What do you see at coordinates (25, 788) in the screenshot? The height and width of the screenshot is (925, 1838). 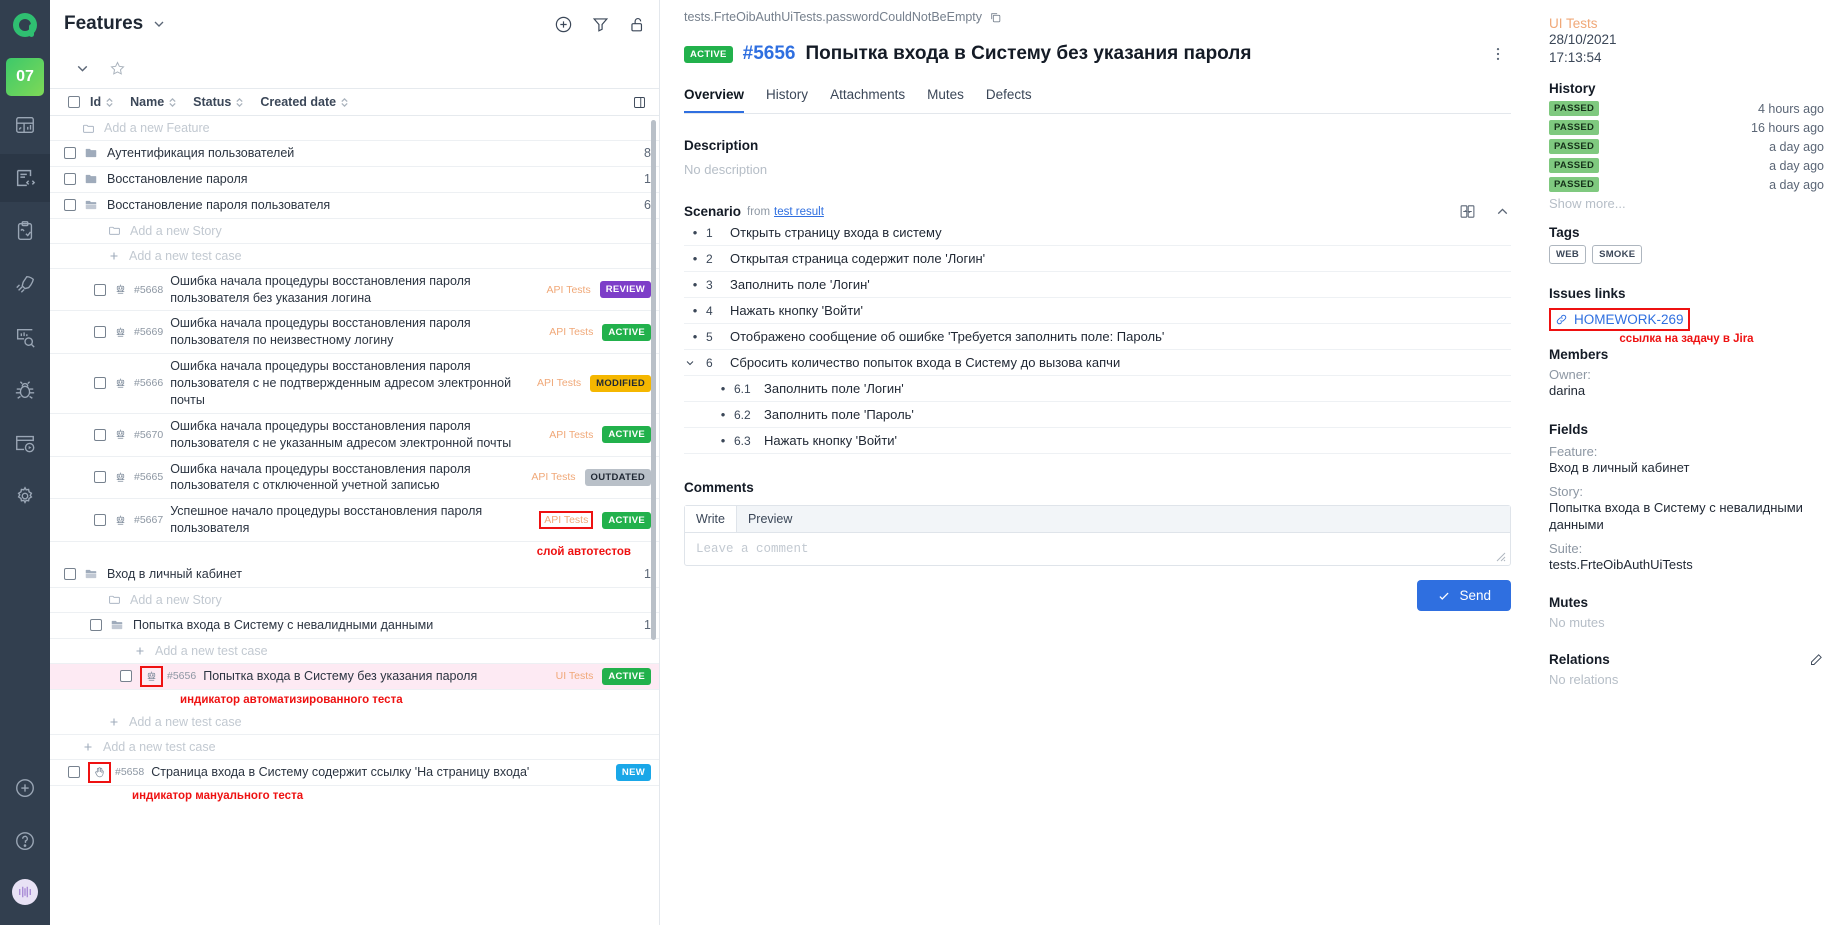 I see `add-icon` at bounding box center [25, 788].